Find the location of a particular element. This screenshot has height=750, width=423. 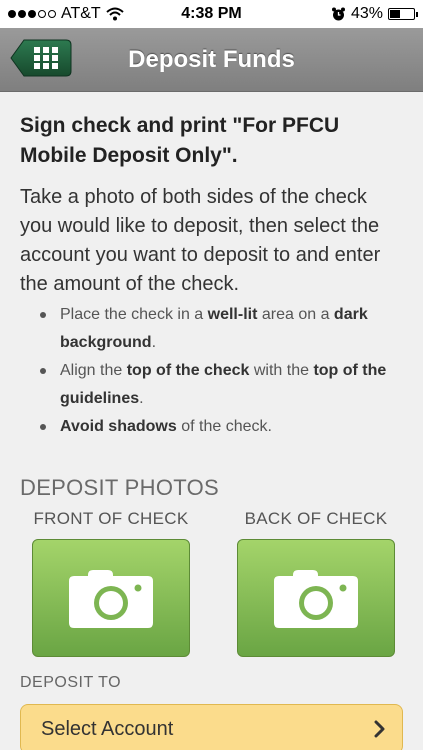

front-of-check-label: FRONT OF CHECK is located at coordinates (111, 518).